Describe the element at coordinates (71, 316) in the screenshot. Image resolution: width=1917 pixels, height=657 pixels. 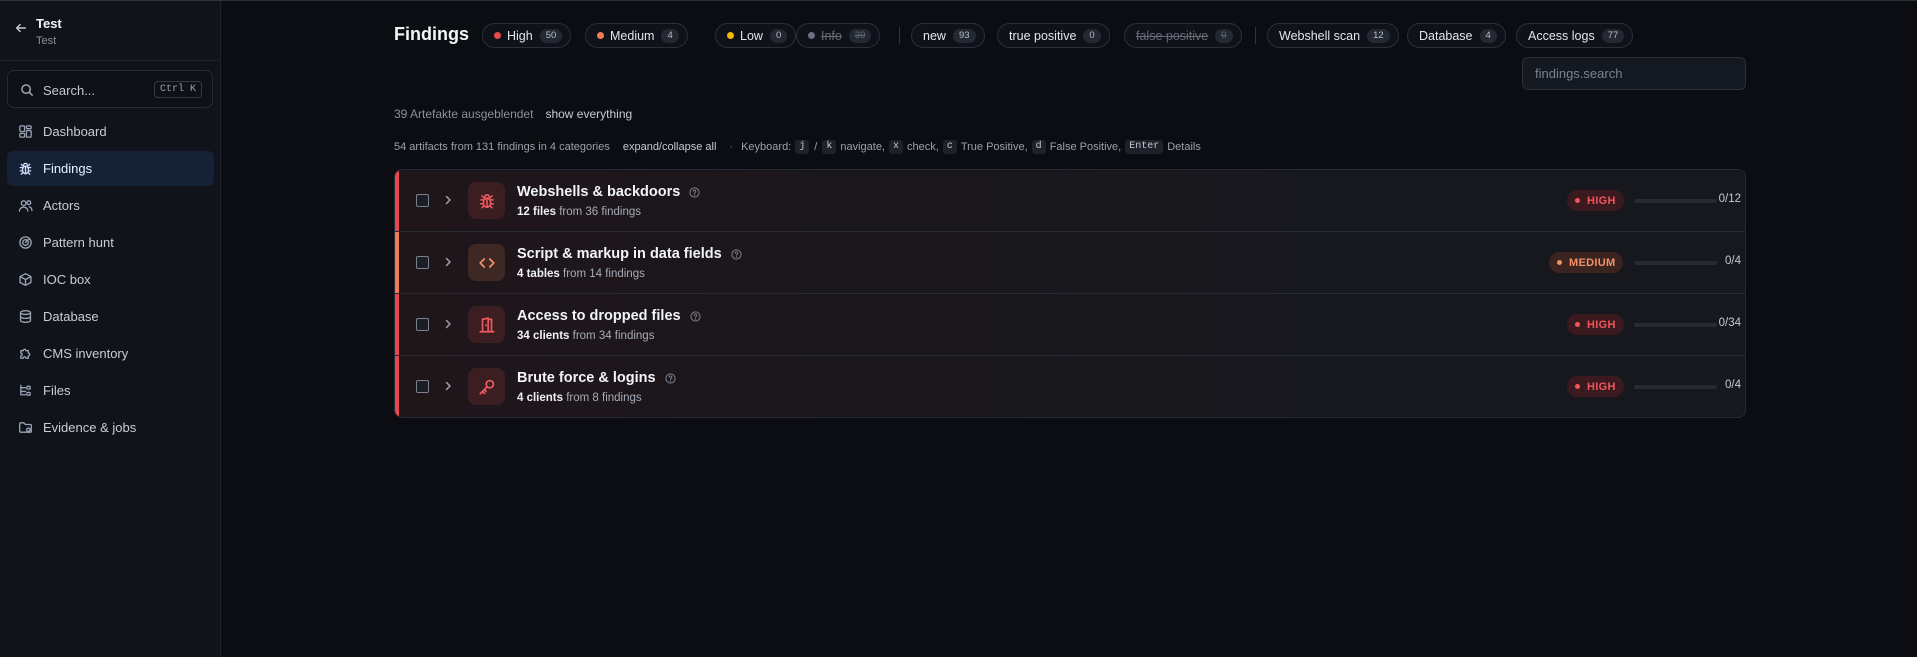
I see `sidebar-item-label: Database` at that location.